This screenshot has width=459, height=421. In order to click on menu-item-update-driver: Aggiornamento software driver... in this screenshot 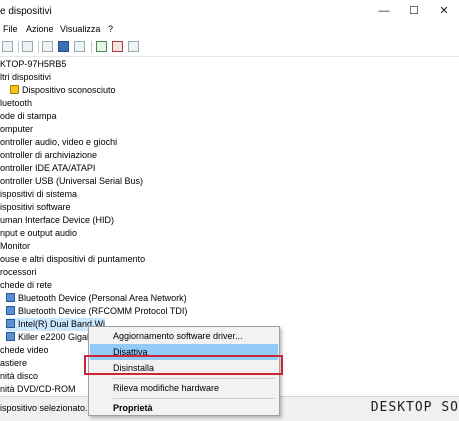, I will do `click(184, 336)`.